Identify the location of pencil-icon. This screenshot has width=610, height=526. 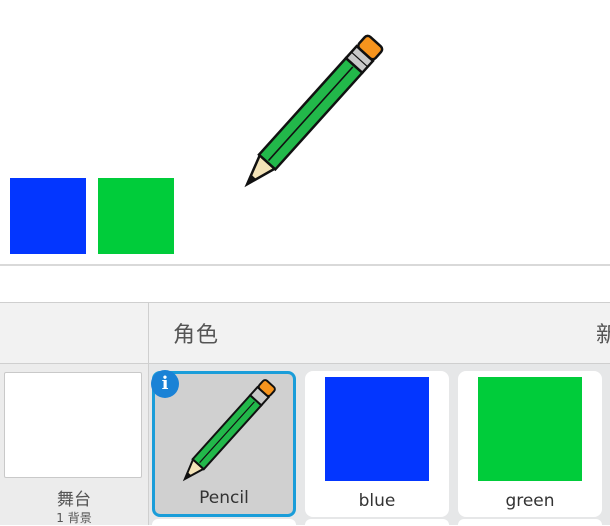
(229, 430).